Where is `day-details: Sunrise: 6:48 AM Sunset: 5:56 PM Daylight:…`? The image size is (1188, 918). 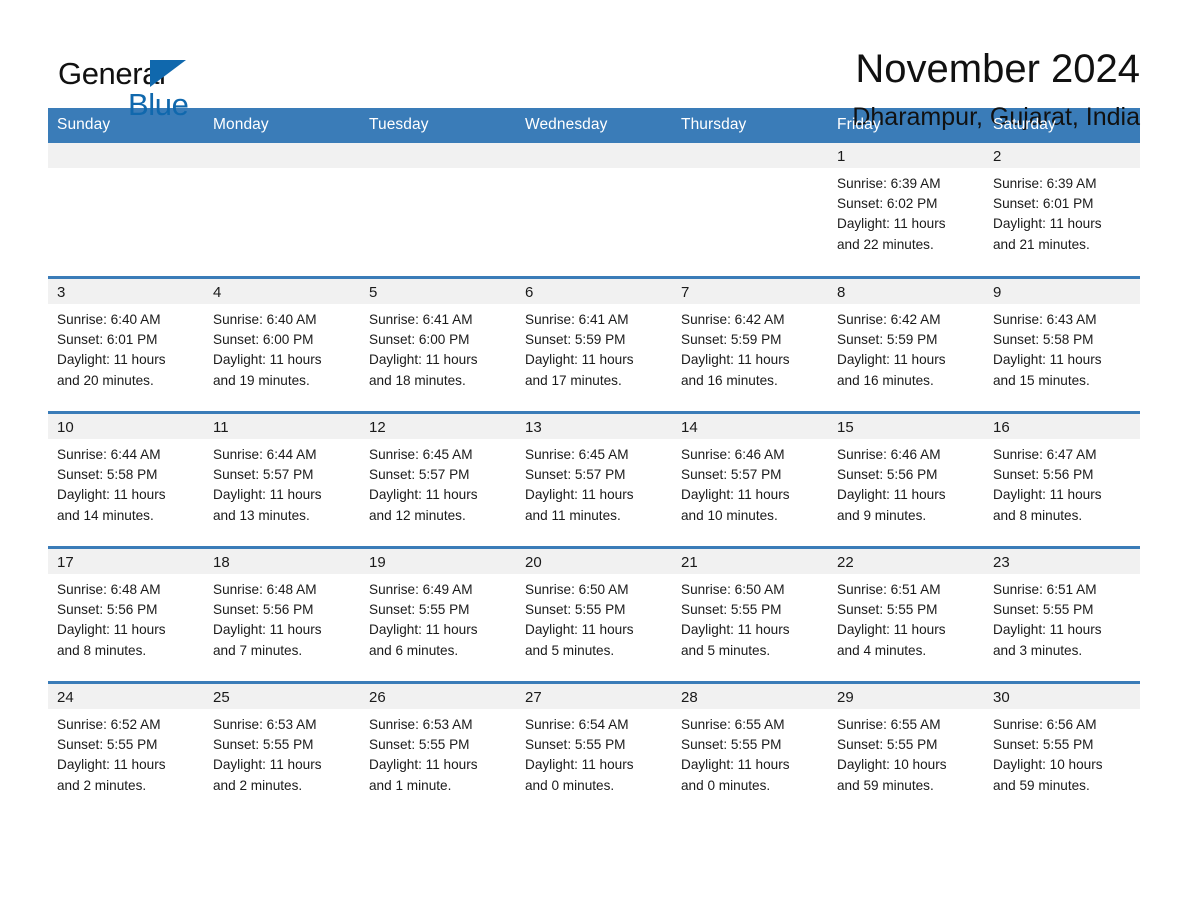 day-details: Sunrise: 6:48 AM Sunset: 5:56 PM Daylight:… is located at coordinates (282, 617).